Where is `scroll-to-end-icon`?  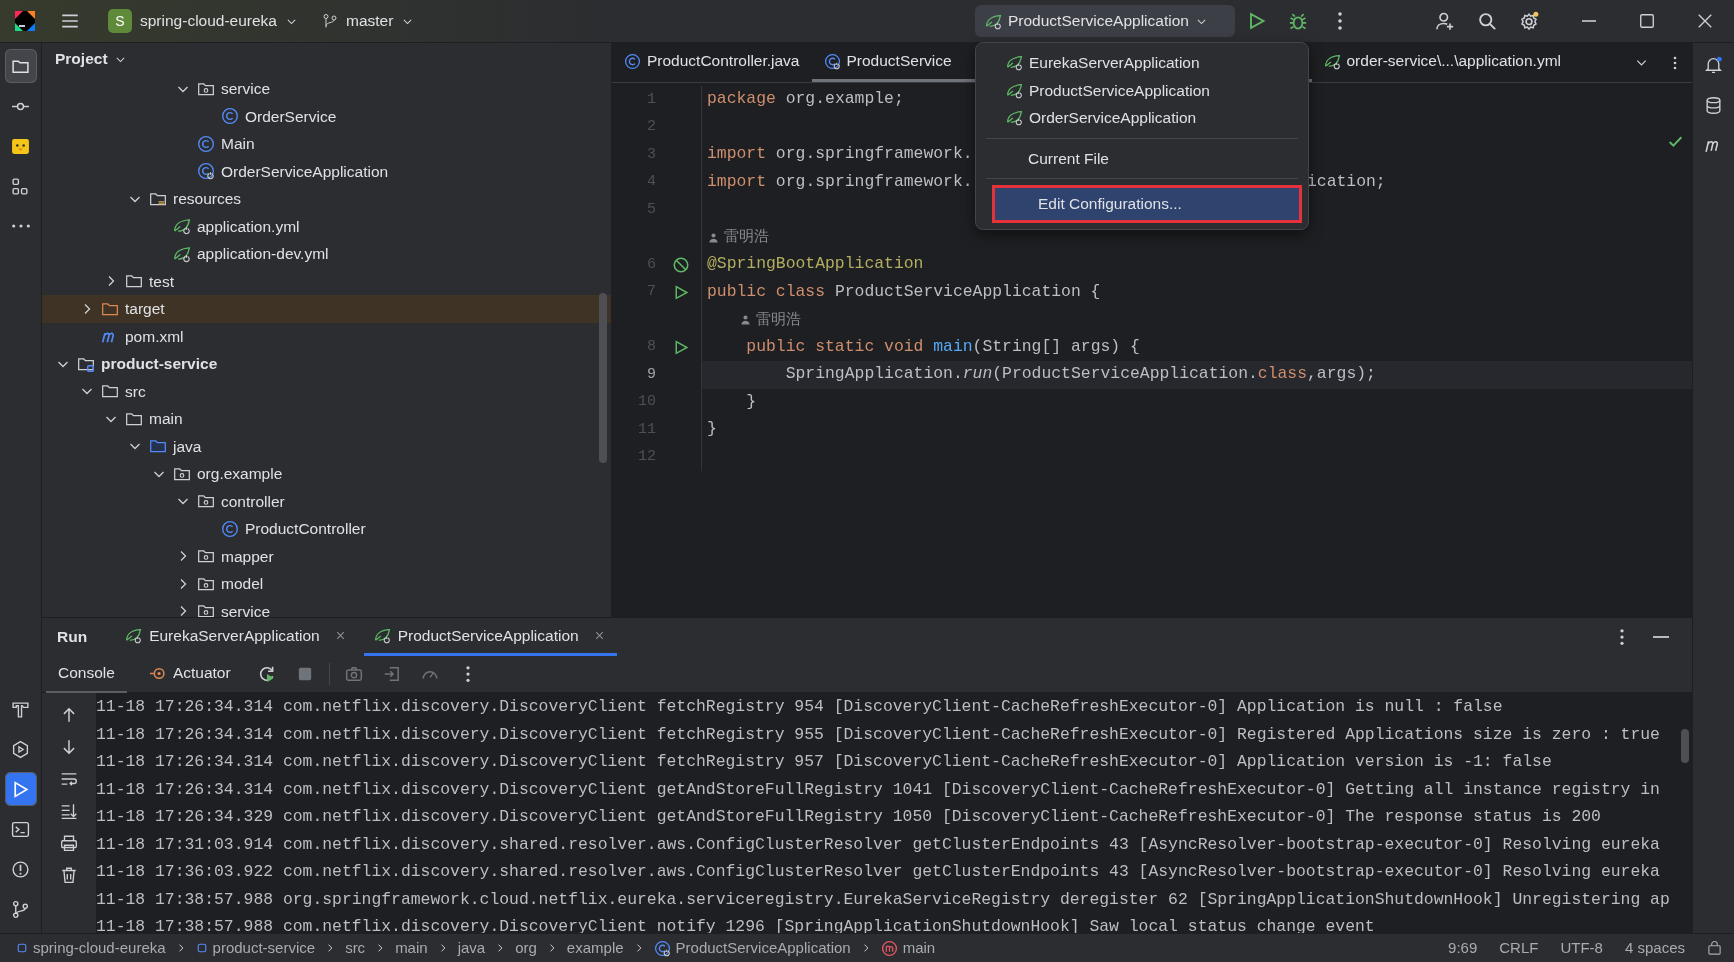
scroll-to-end-icon is located at coordinates (69, 811).